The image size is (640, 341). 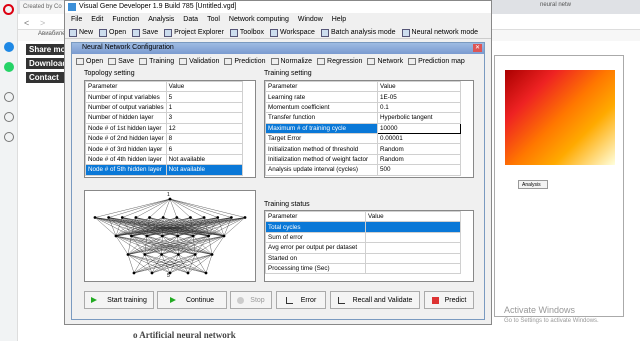 I want to click on validation-button: Validation, so click(x=199, y=61).